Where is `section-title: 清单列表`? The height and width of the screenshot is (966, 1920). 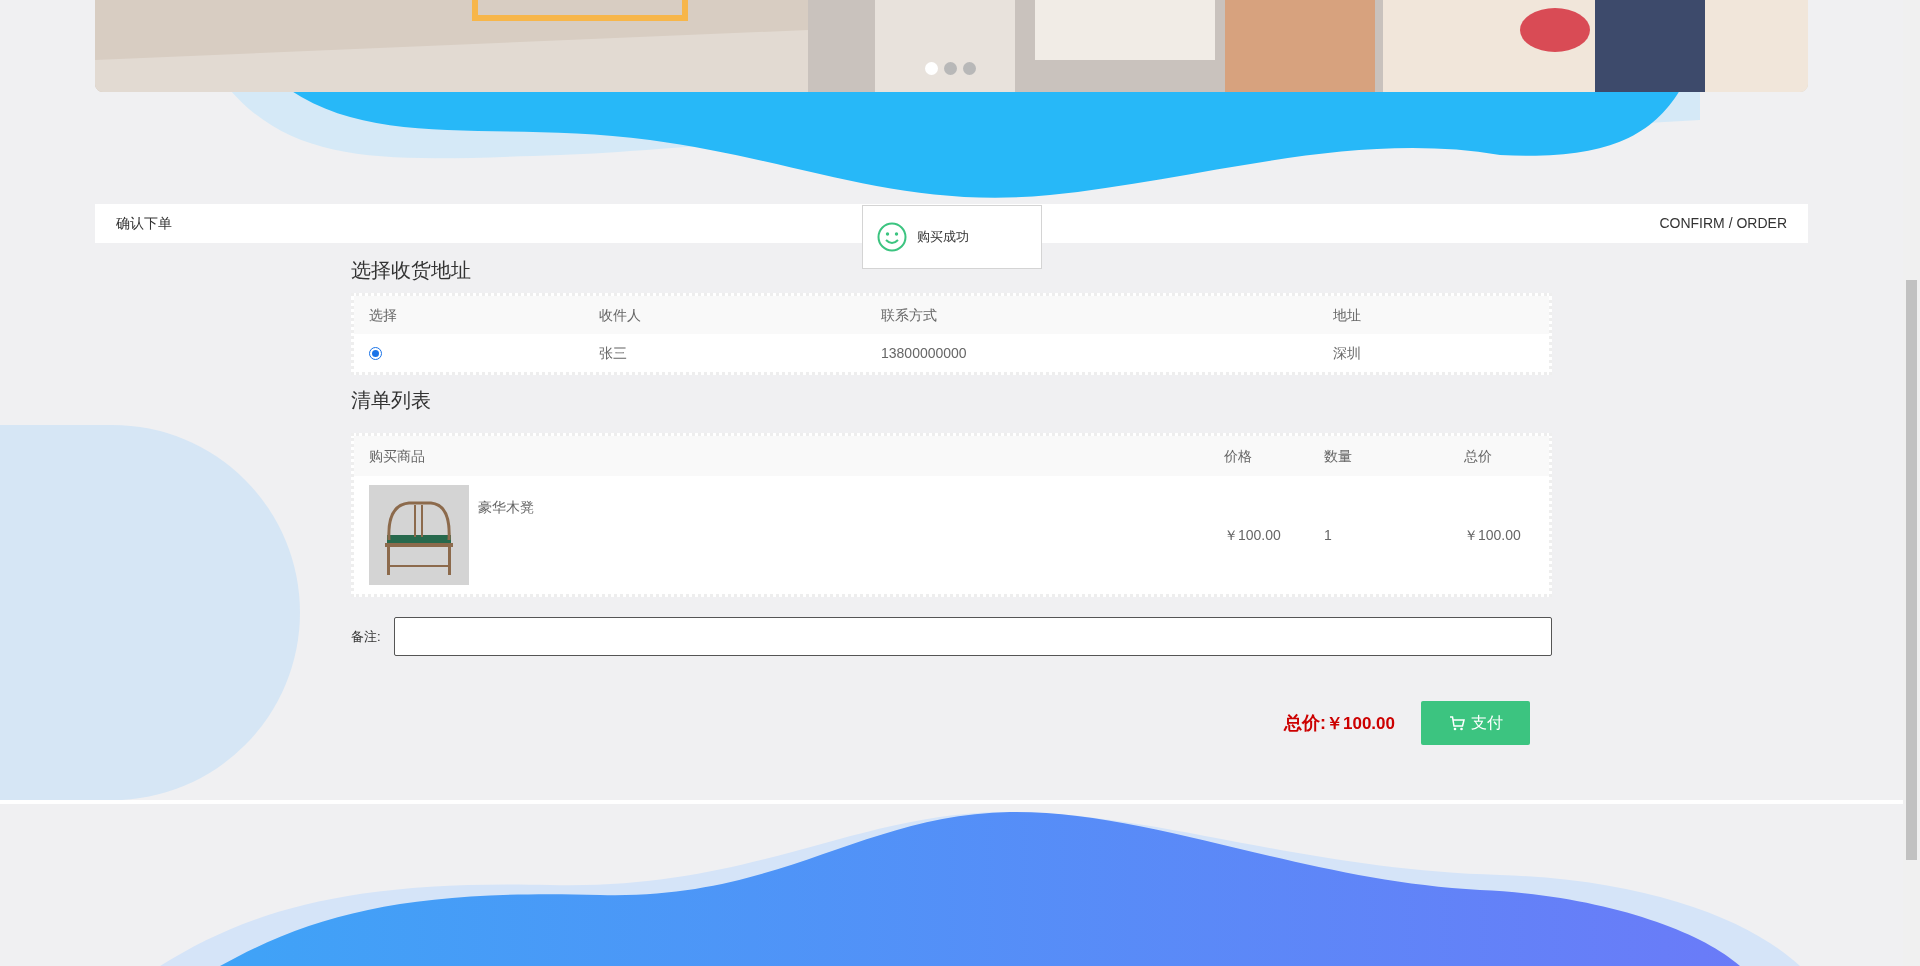 section-title: 清单列表 is located at coordinates (391, 400).